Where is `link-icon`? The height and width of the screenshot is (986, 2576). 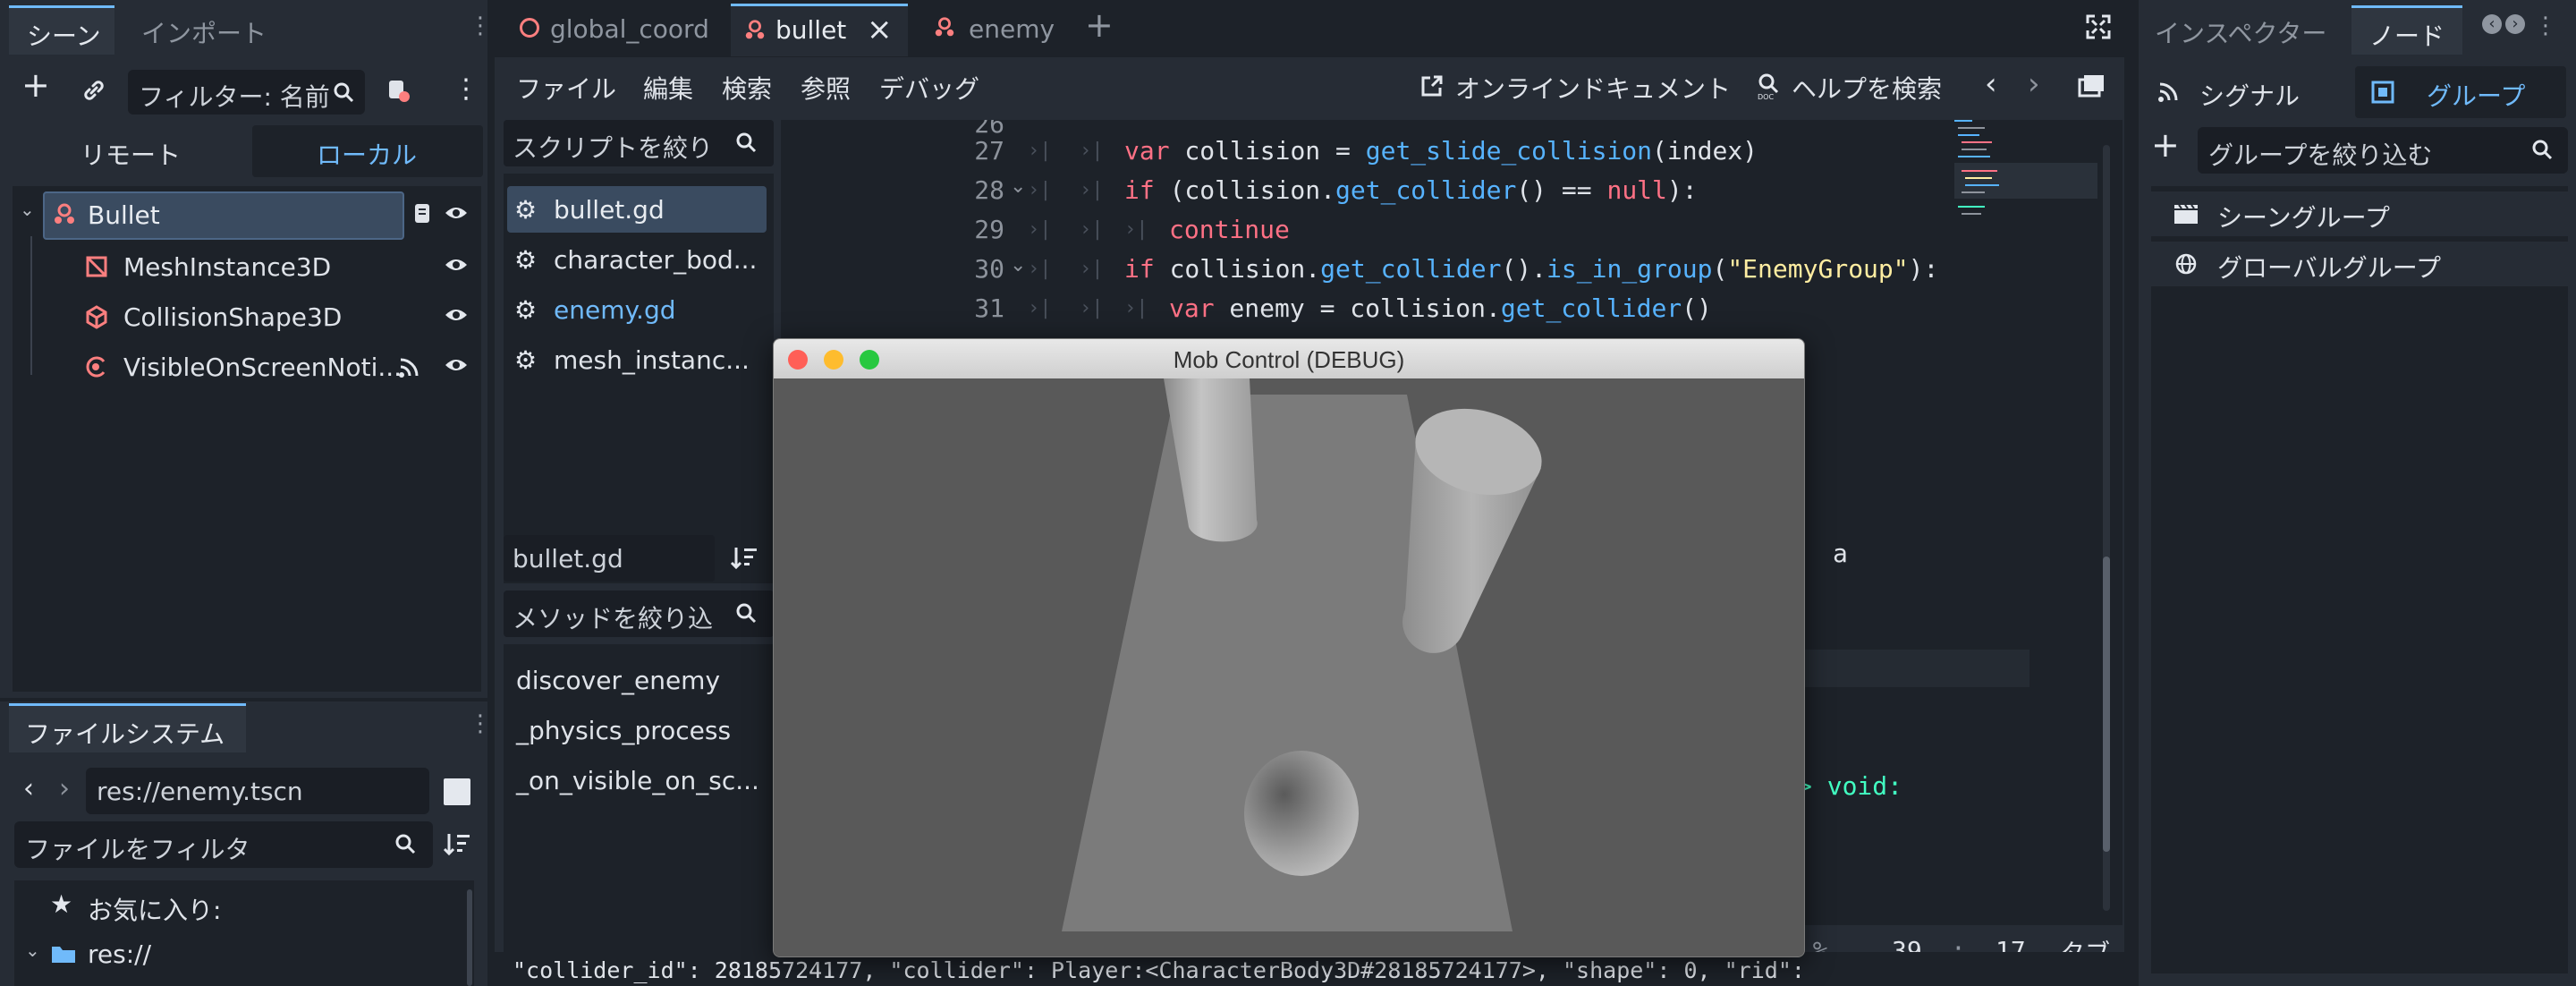 link-icon is located at coordinates (93, 91).